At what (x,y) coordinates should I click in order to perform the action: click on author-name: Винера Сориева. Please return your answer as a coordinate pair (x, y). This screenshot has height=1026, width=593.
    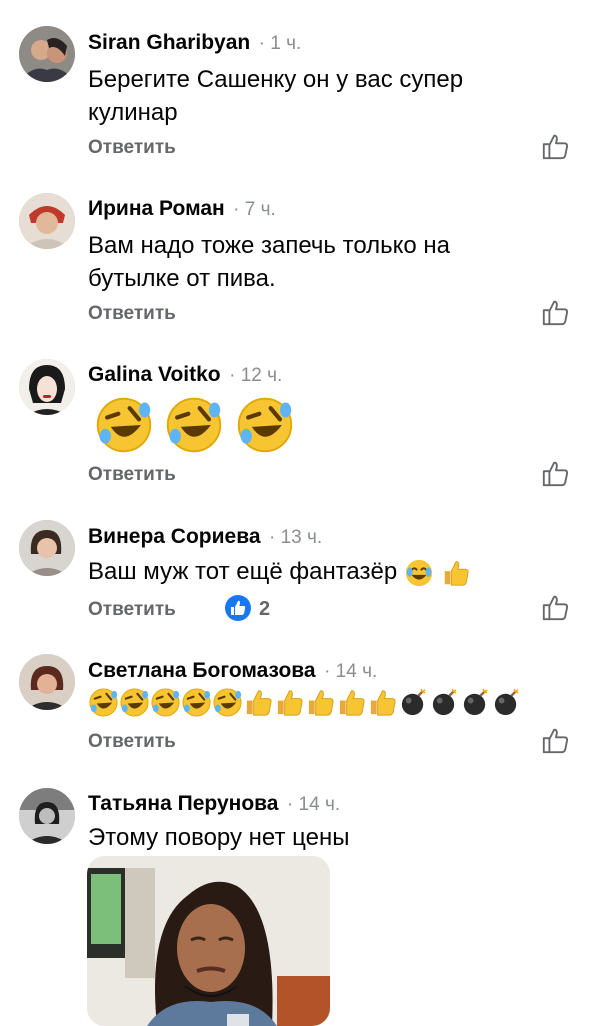
    Looking at the image, I should click on (174, 536).